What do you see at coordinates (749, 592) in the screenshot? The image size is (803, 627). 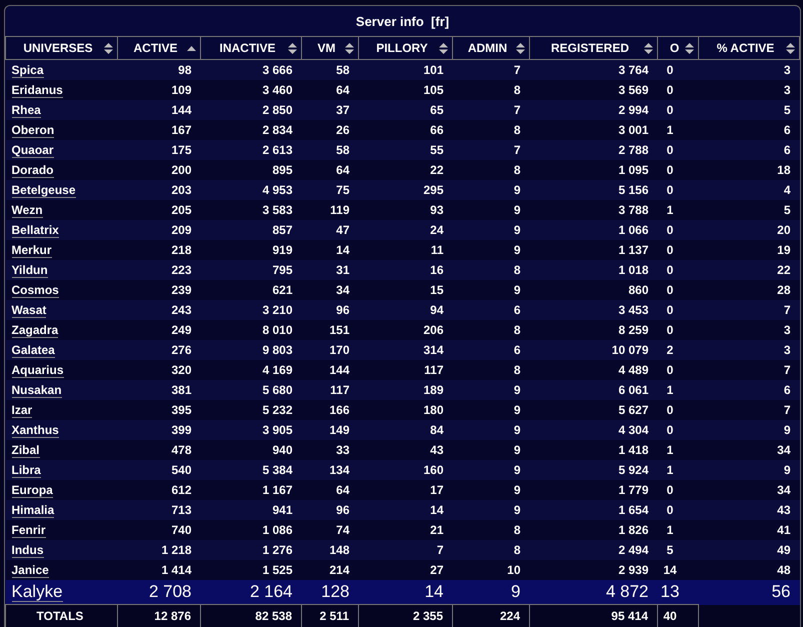 I see `table-cell: 56` at bounding box center [749, 592].